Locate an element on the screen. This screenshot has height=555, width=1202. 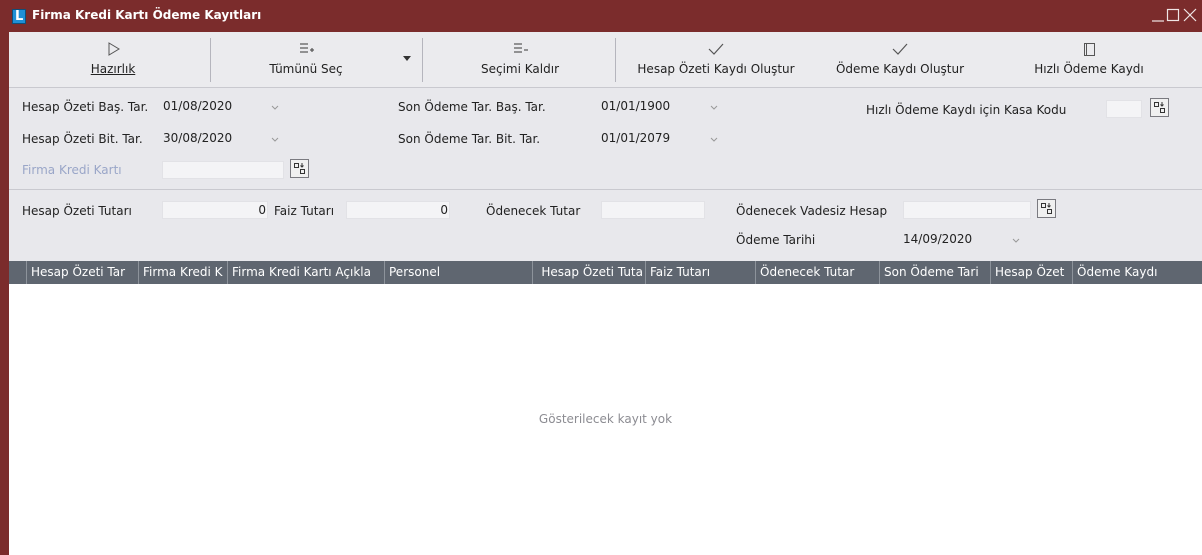
tumunu-sec-button: Tümünü Seç is located at coordinates (306, 59).